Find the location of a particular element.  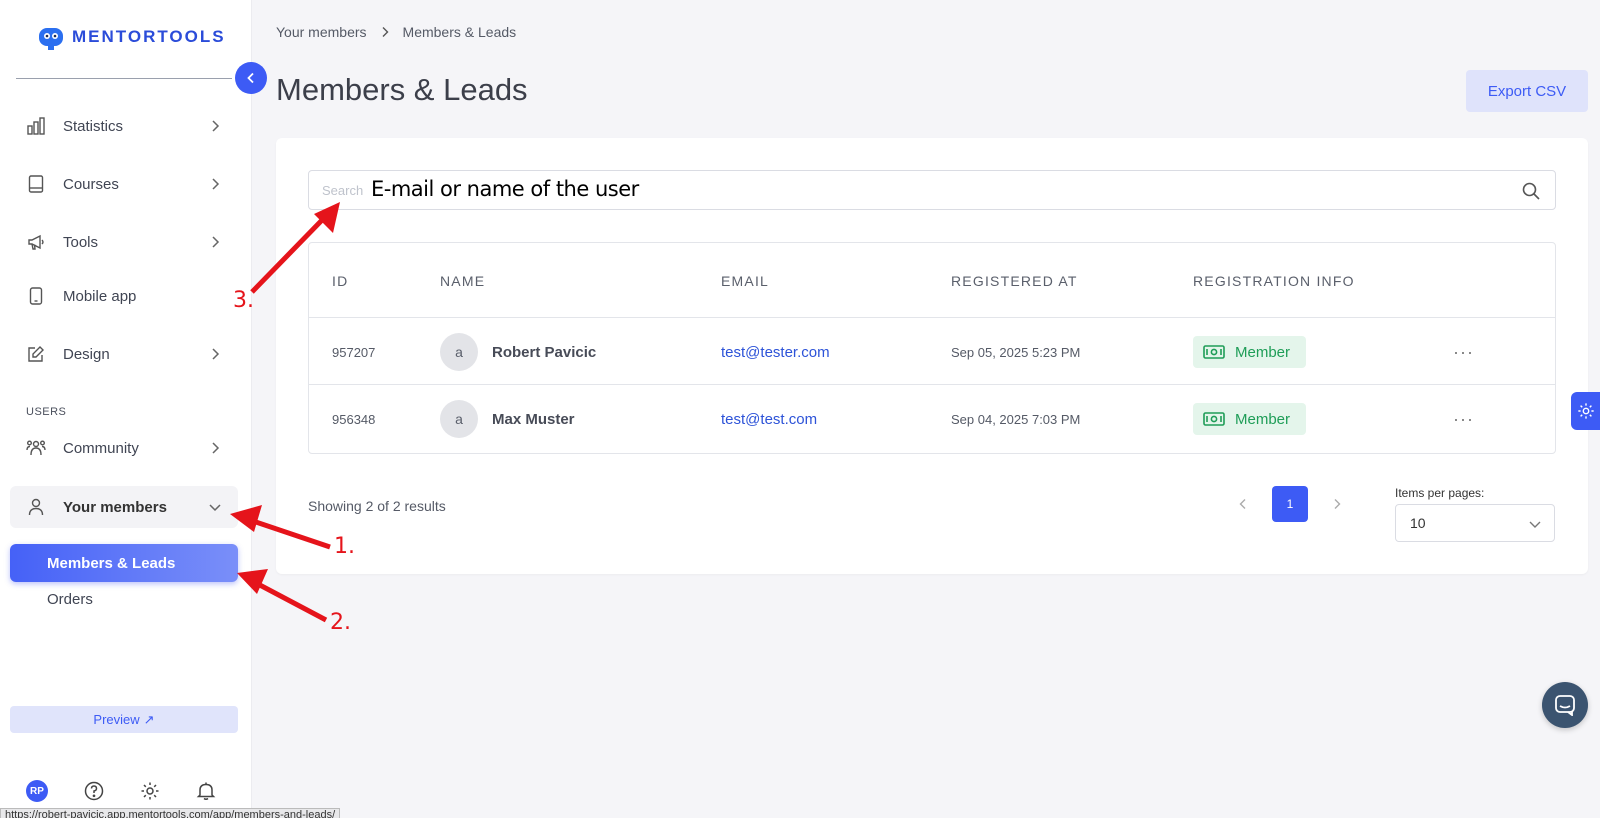

sidebar-divider is located at coordinates (124, 78).